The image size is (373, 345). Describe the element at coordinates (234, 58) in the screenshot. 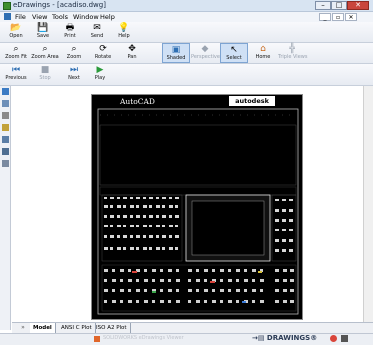

I see `select-label: Select` at that location.